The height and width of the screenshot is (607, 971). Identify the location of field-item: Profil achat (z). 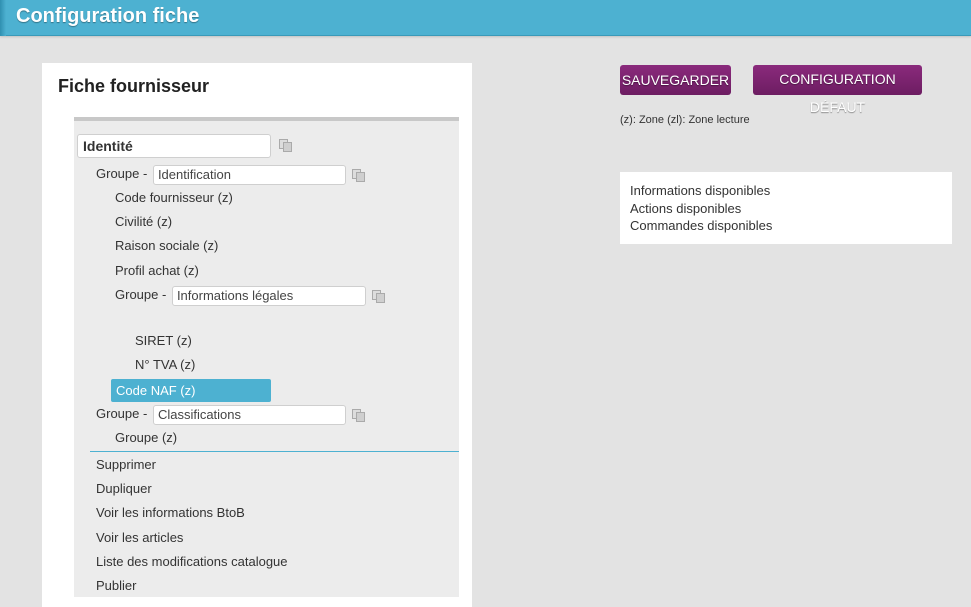
(157, 271).